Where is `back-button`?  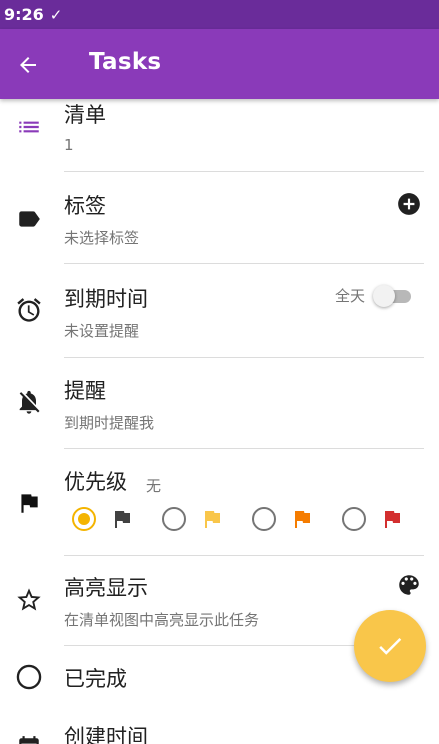
back-button is located at coordinates (28, 65).